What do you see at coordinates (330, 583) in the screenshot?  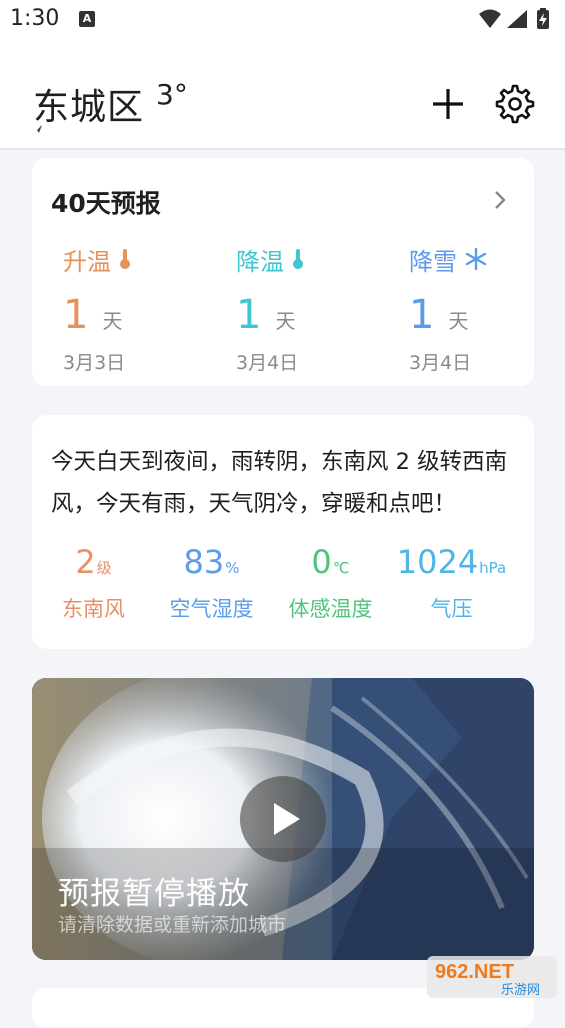 I see `metric-feels-like: 0℃ 体感温度` at bounding box center [330, 583].